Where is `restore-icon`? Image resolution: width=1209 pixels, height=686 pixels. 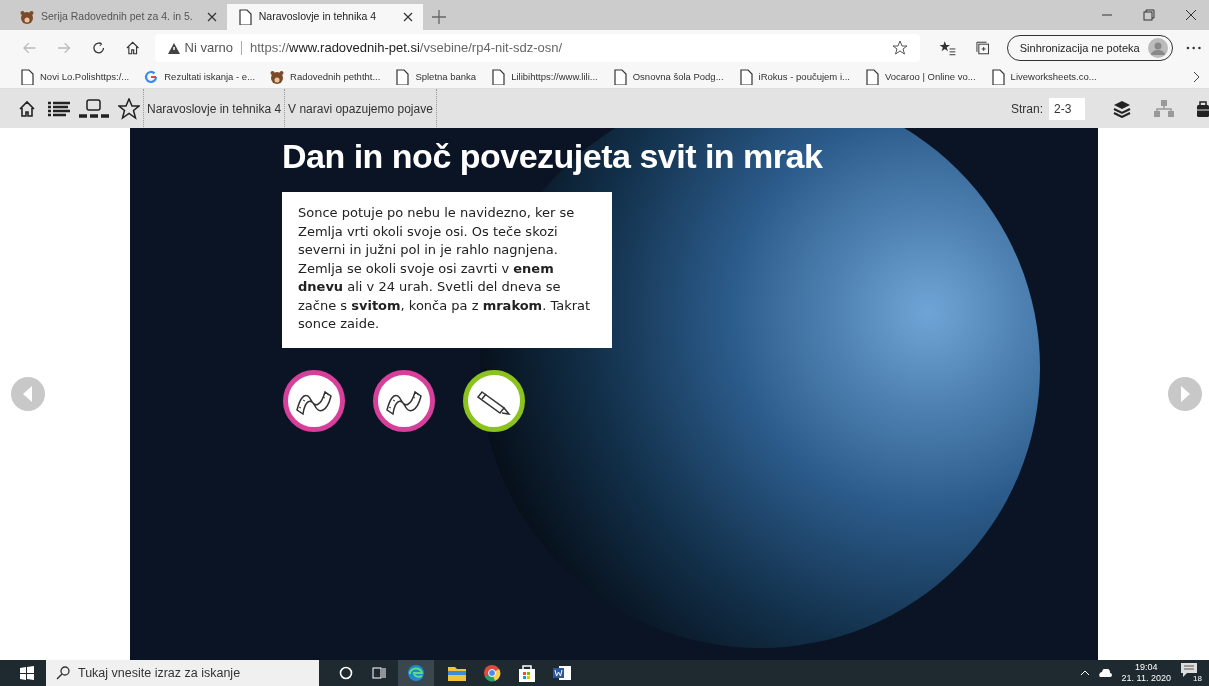 restore-icon is located at coordinates (1149, 15).